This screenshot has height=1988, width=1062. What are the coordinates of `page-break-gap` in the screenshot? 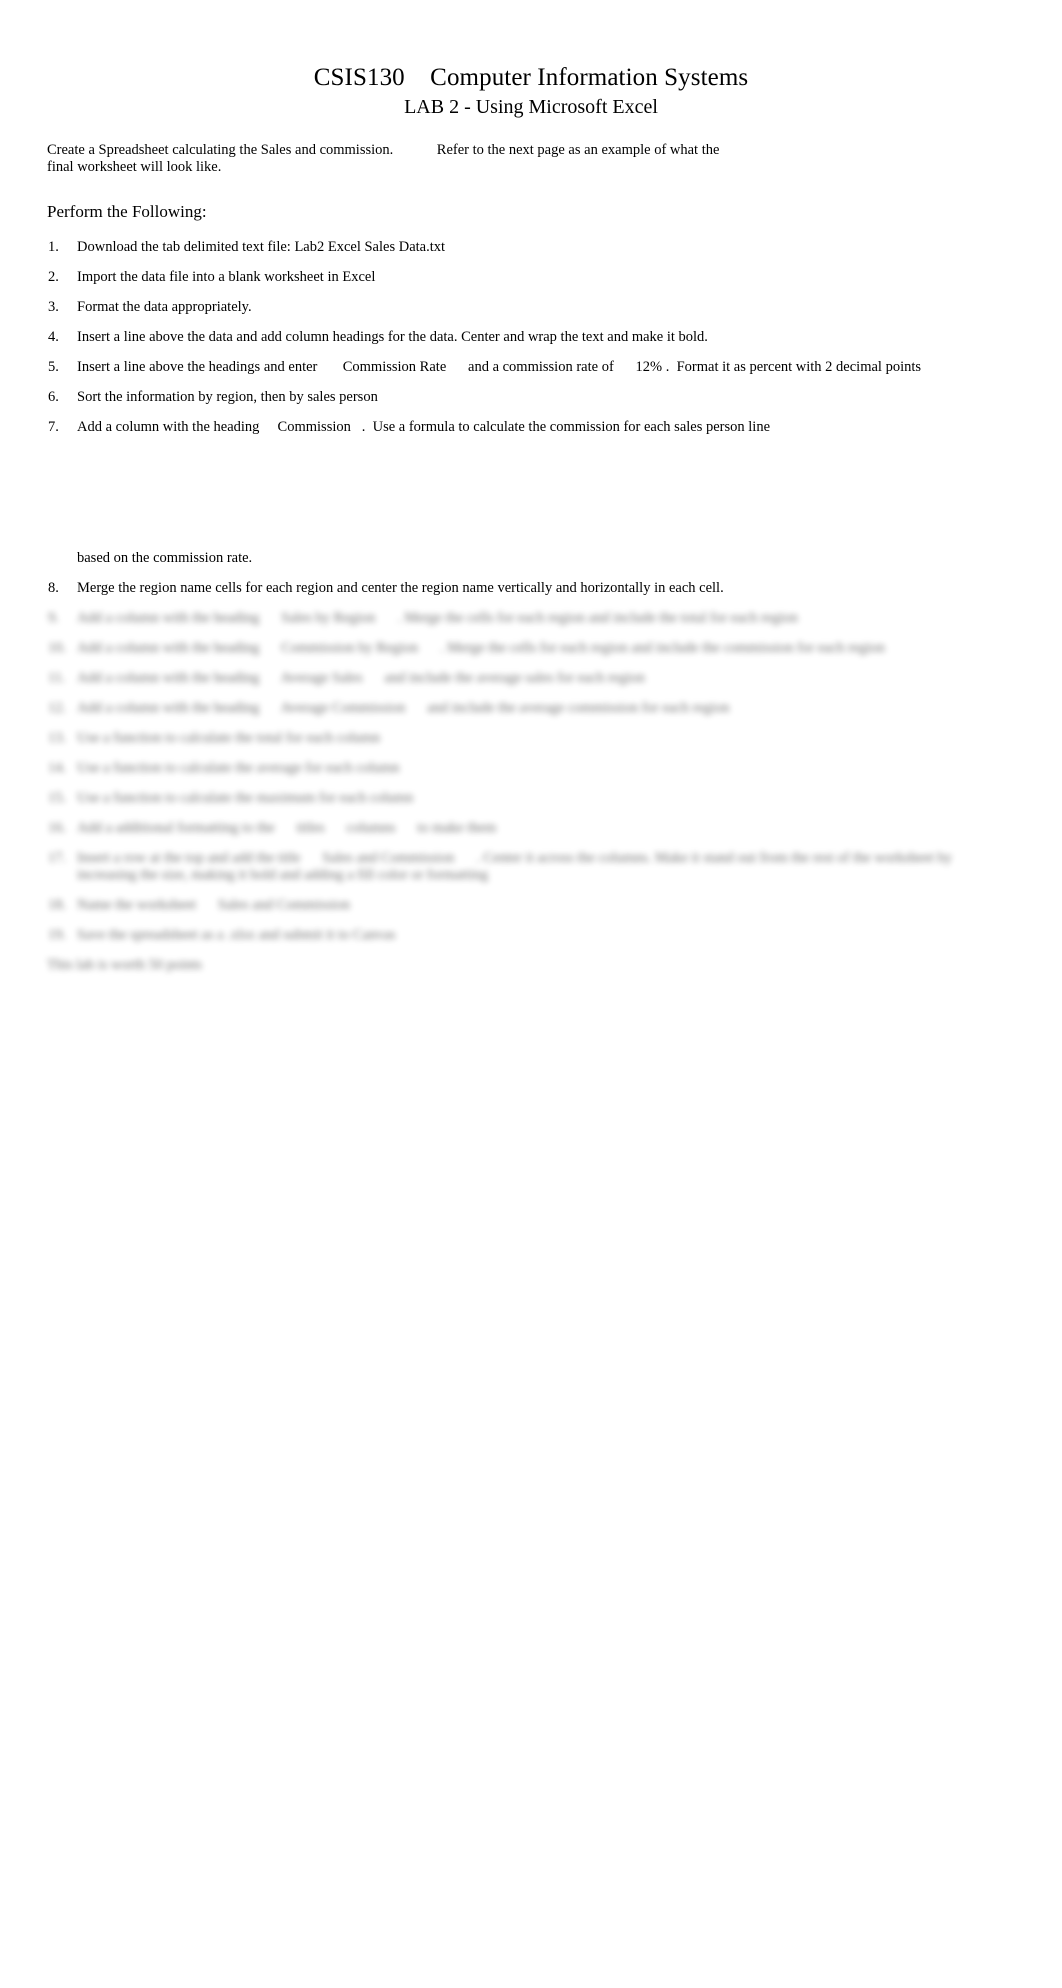 It's located at (531, 493).